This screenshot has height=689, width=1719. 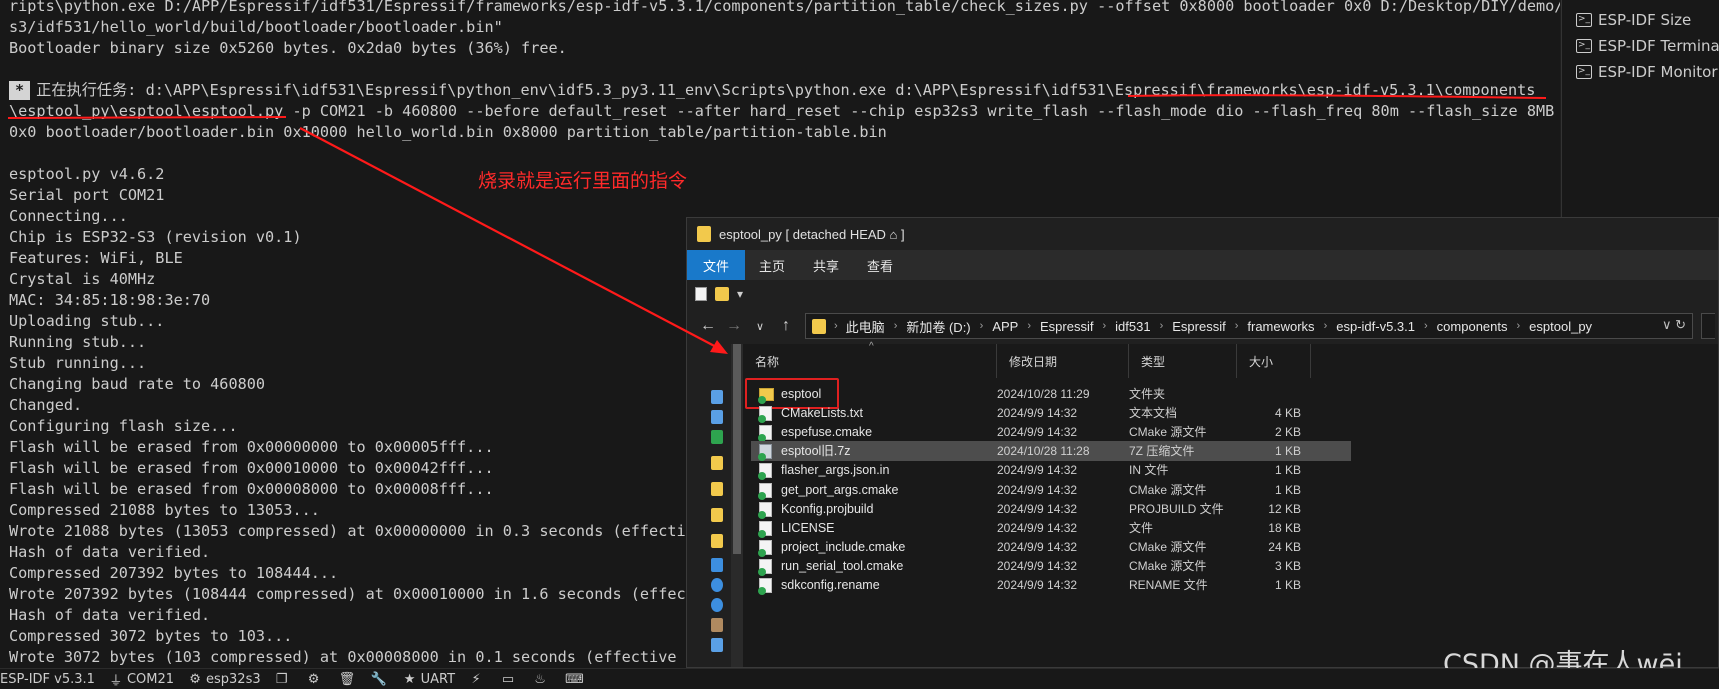 I want to click on status-item: ♨, so click(x=542, y=679).